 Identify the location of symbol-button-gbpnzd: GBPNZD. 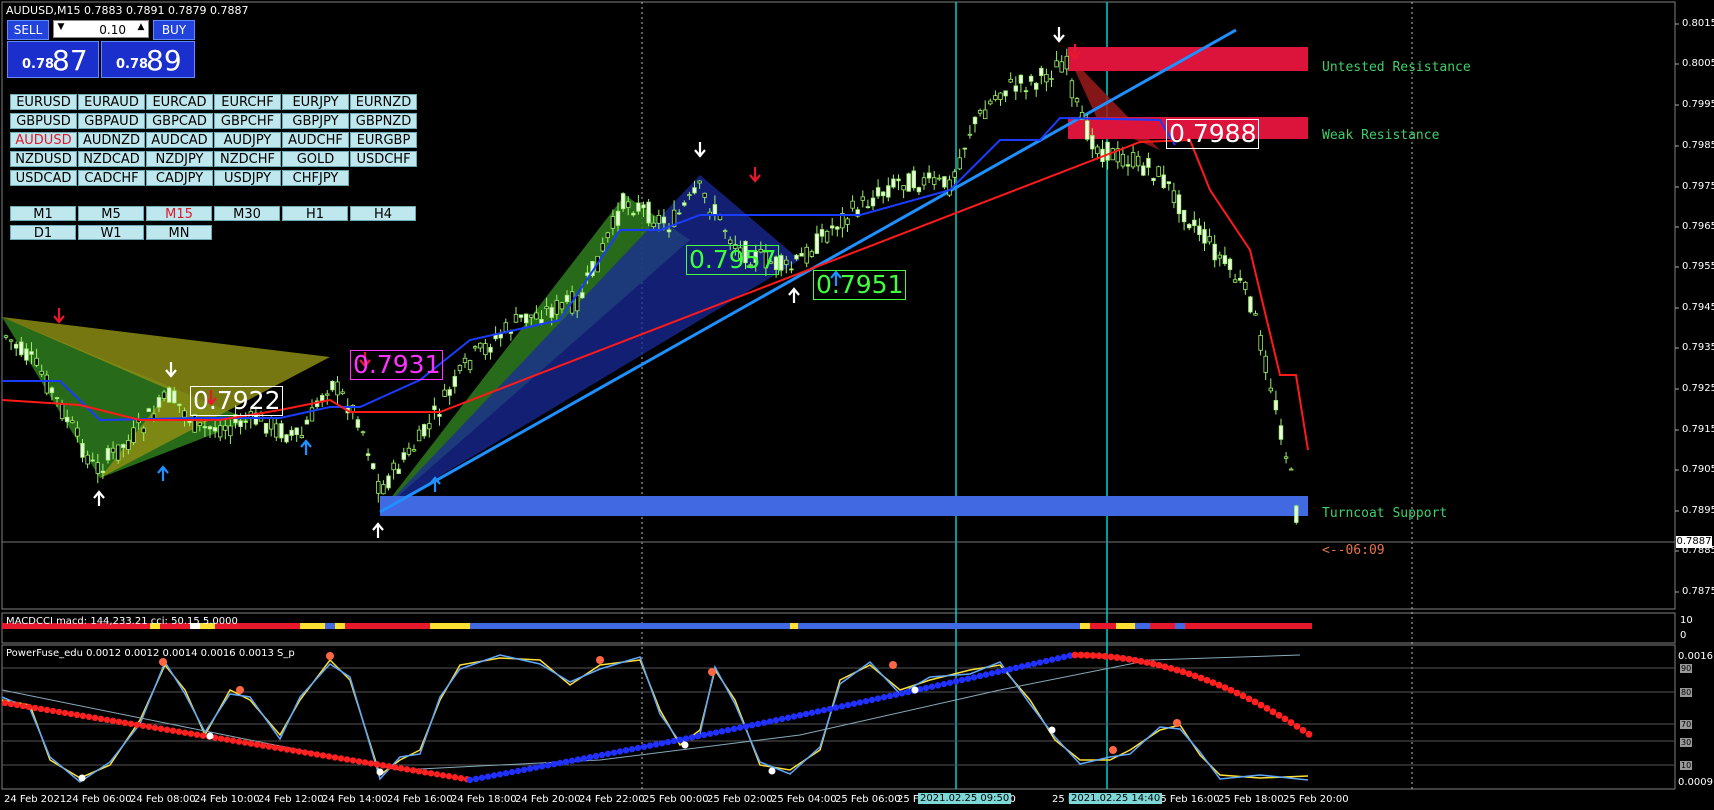
(383, 121).